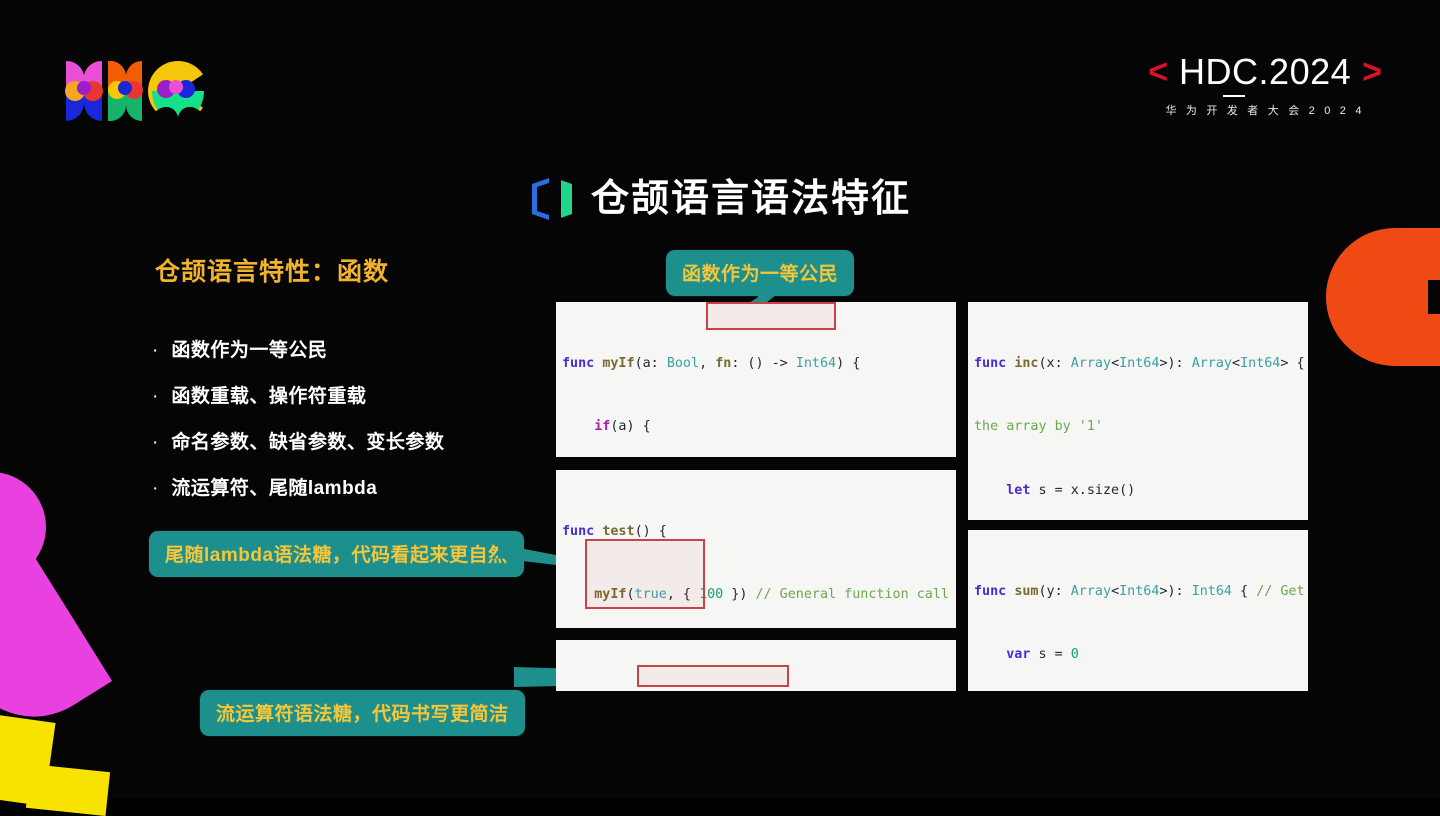 Image resolution: width=1440 pixels, height=816 pixels. What do you see at coordinates (274, 489) in the screenshot?
I see `bullet-label: 流运算符、尾随lambda` at bounding box center [274, 489].